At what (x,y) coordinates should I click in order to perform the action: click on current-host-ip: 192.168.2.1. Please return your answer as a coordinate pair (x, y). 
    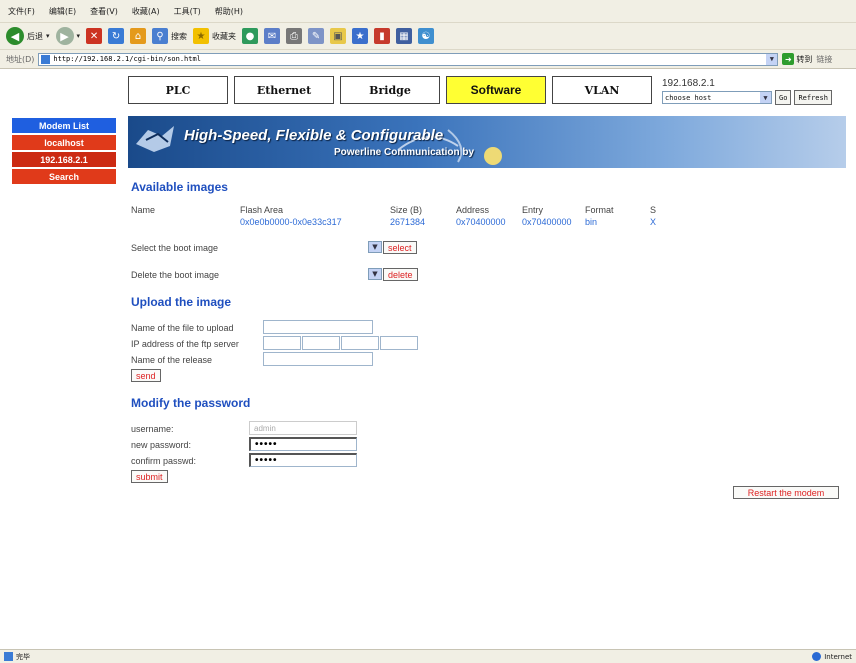
    Looking at the image, I should click on (688, 83).